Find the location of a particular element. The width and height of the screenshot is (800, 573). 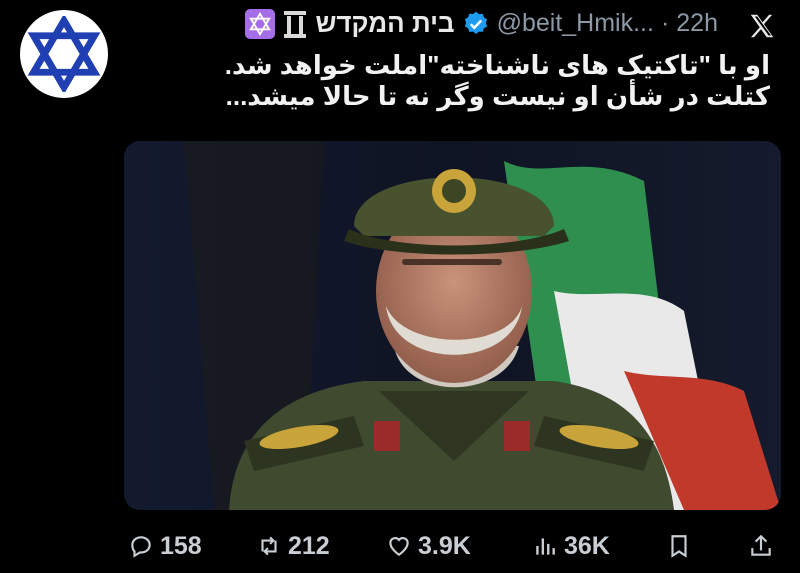

views-button: 36K is located at coordinates (571, 546).